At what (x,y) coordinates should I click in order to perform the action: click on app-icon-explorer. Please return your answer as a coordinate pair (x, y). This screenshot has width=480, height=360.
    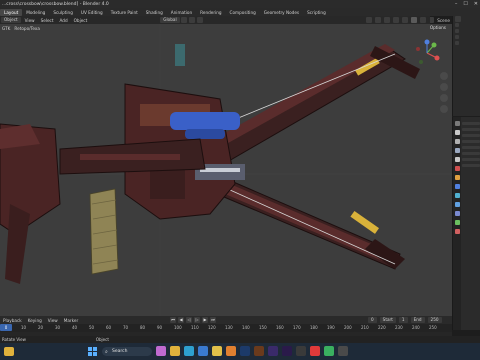
    Looking at the image, I should click on (175, 351).